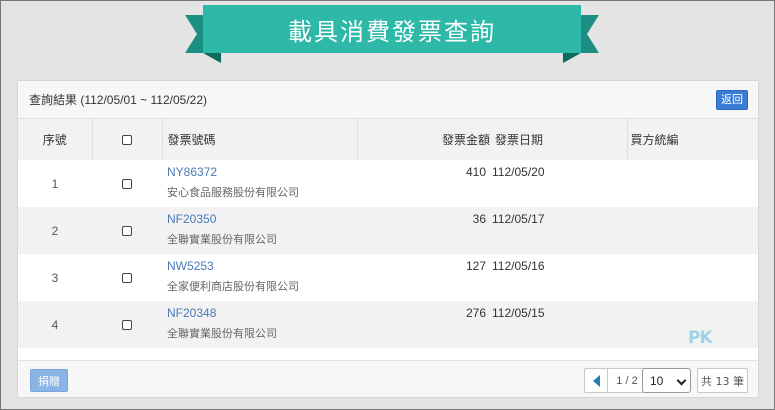 This screenshot has width=775, height=410. Describe the element at coordinates (388, 277) in the screenshot. I see `table-row: 3 NW5253 全家便利商店股份有限公司 127 112/05/16` at that location.